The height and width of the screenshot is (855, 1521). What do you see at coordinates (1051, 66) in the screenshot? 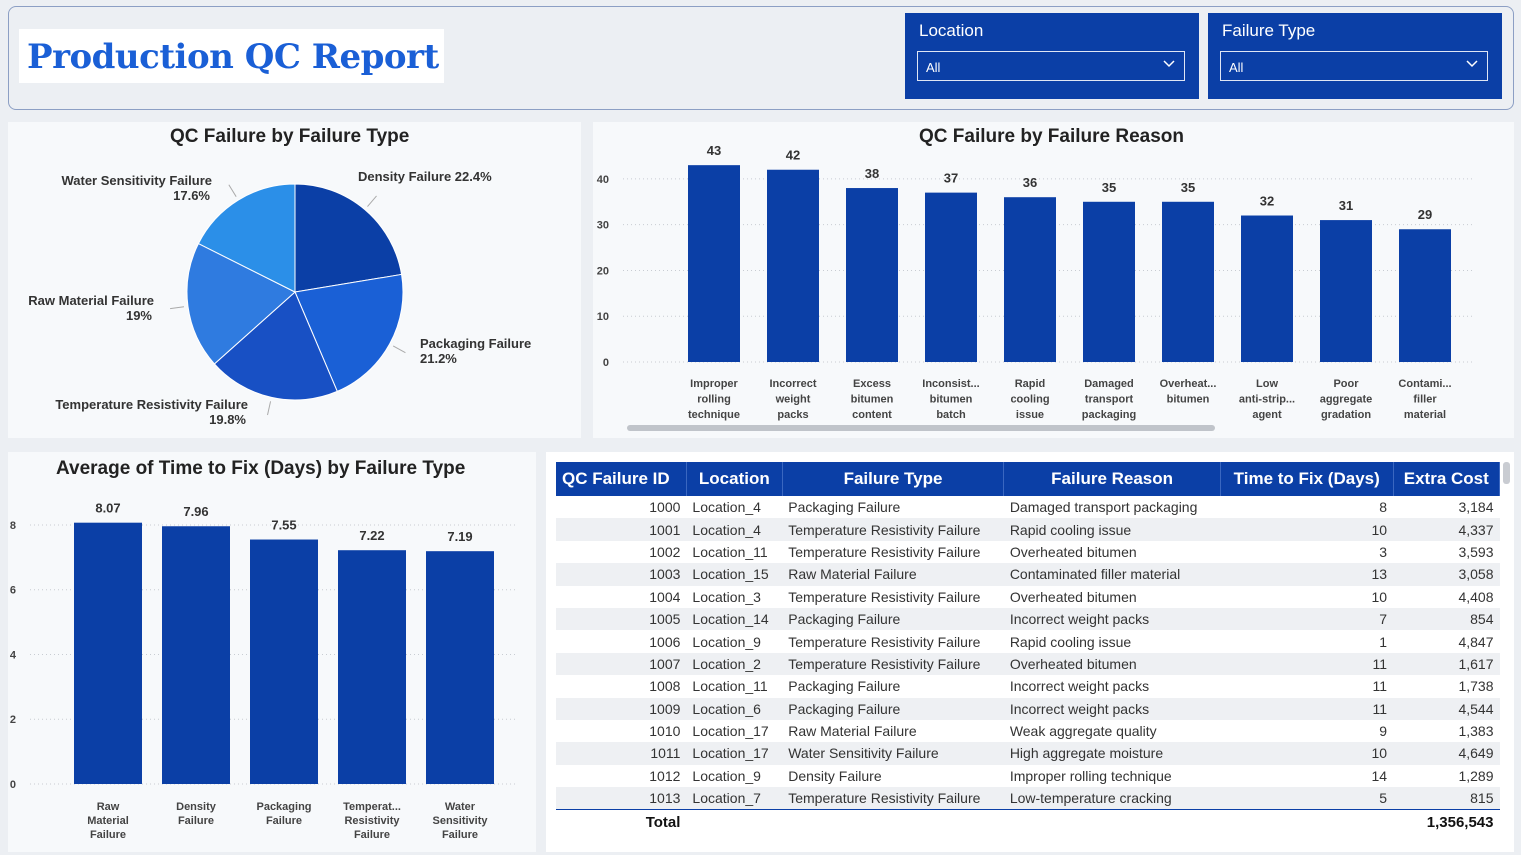
I see `location-dropdown: All` at bounding box center [1051, 66].